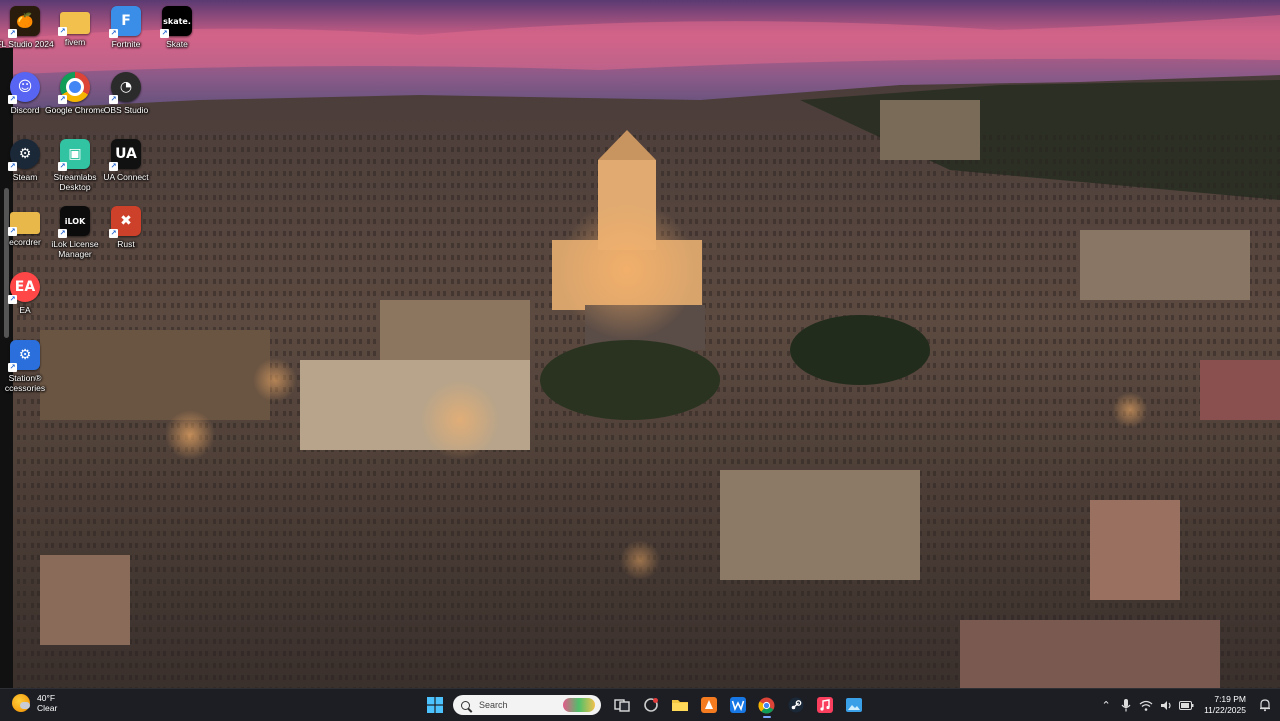  I want to click on weather-icon, so click(21, 703).